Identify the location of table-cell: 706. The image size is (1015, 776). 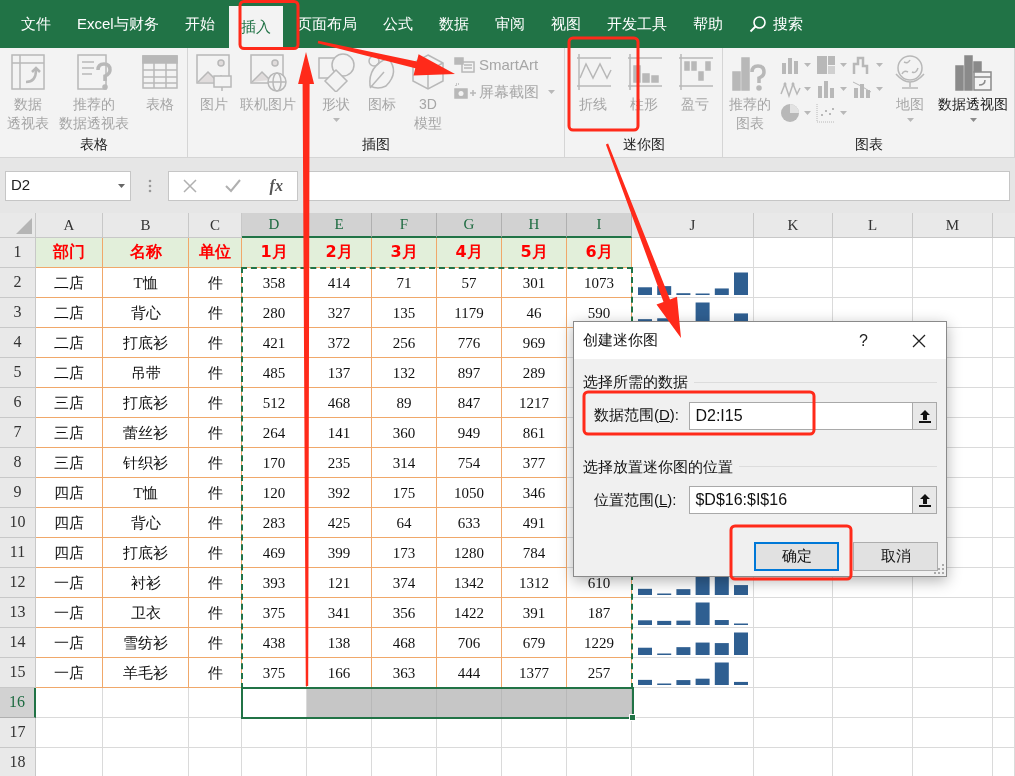
(469, 643).